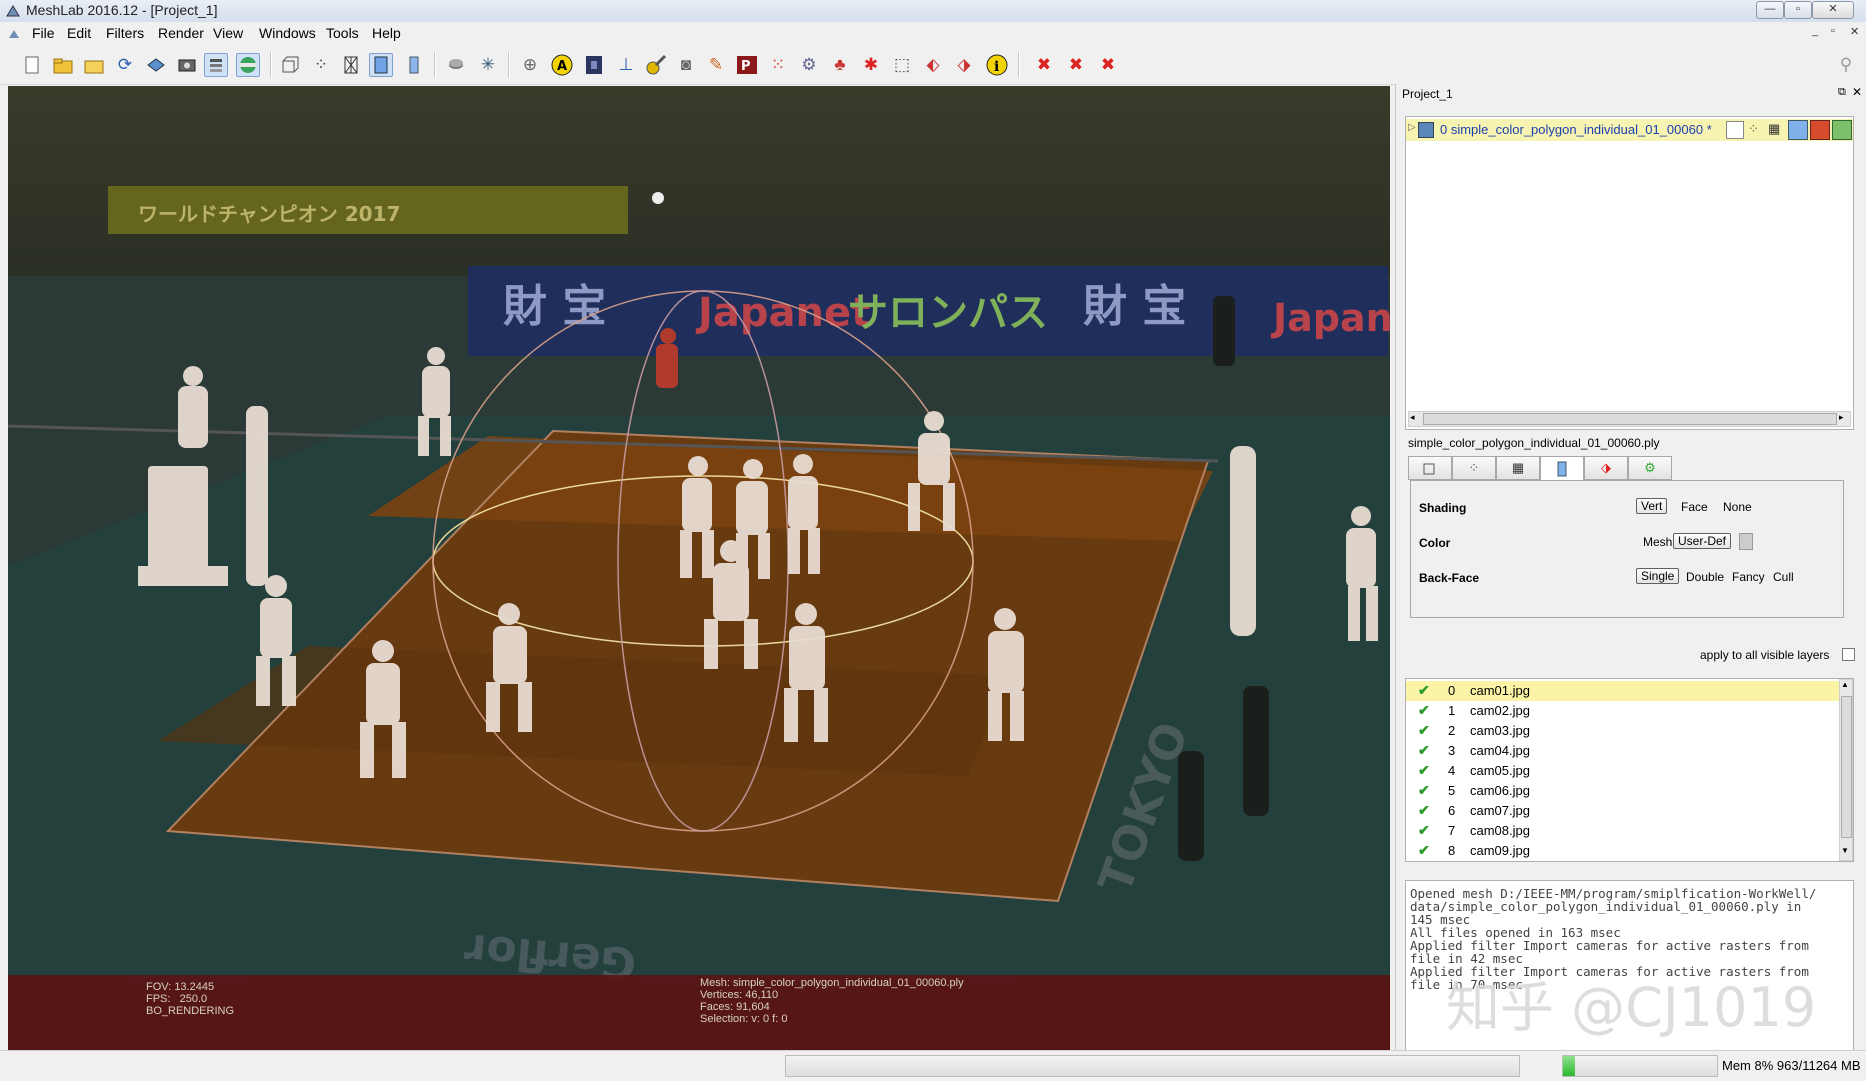 The height and width of the screenshot is (1081, 1866). I want to click on float-panel-icon: ⧉, so click(1842, 92).